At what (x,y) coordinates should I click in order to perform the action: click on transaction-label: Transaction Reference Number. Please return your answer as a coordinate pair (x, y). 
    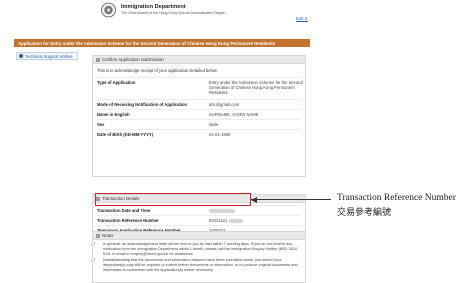
    Looking at the image, I should click on (128, 220).